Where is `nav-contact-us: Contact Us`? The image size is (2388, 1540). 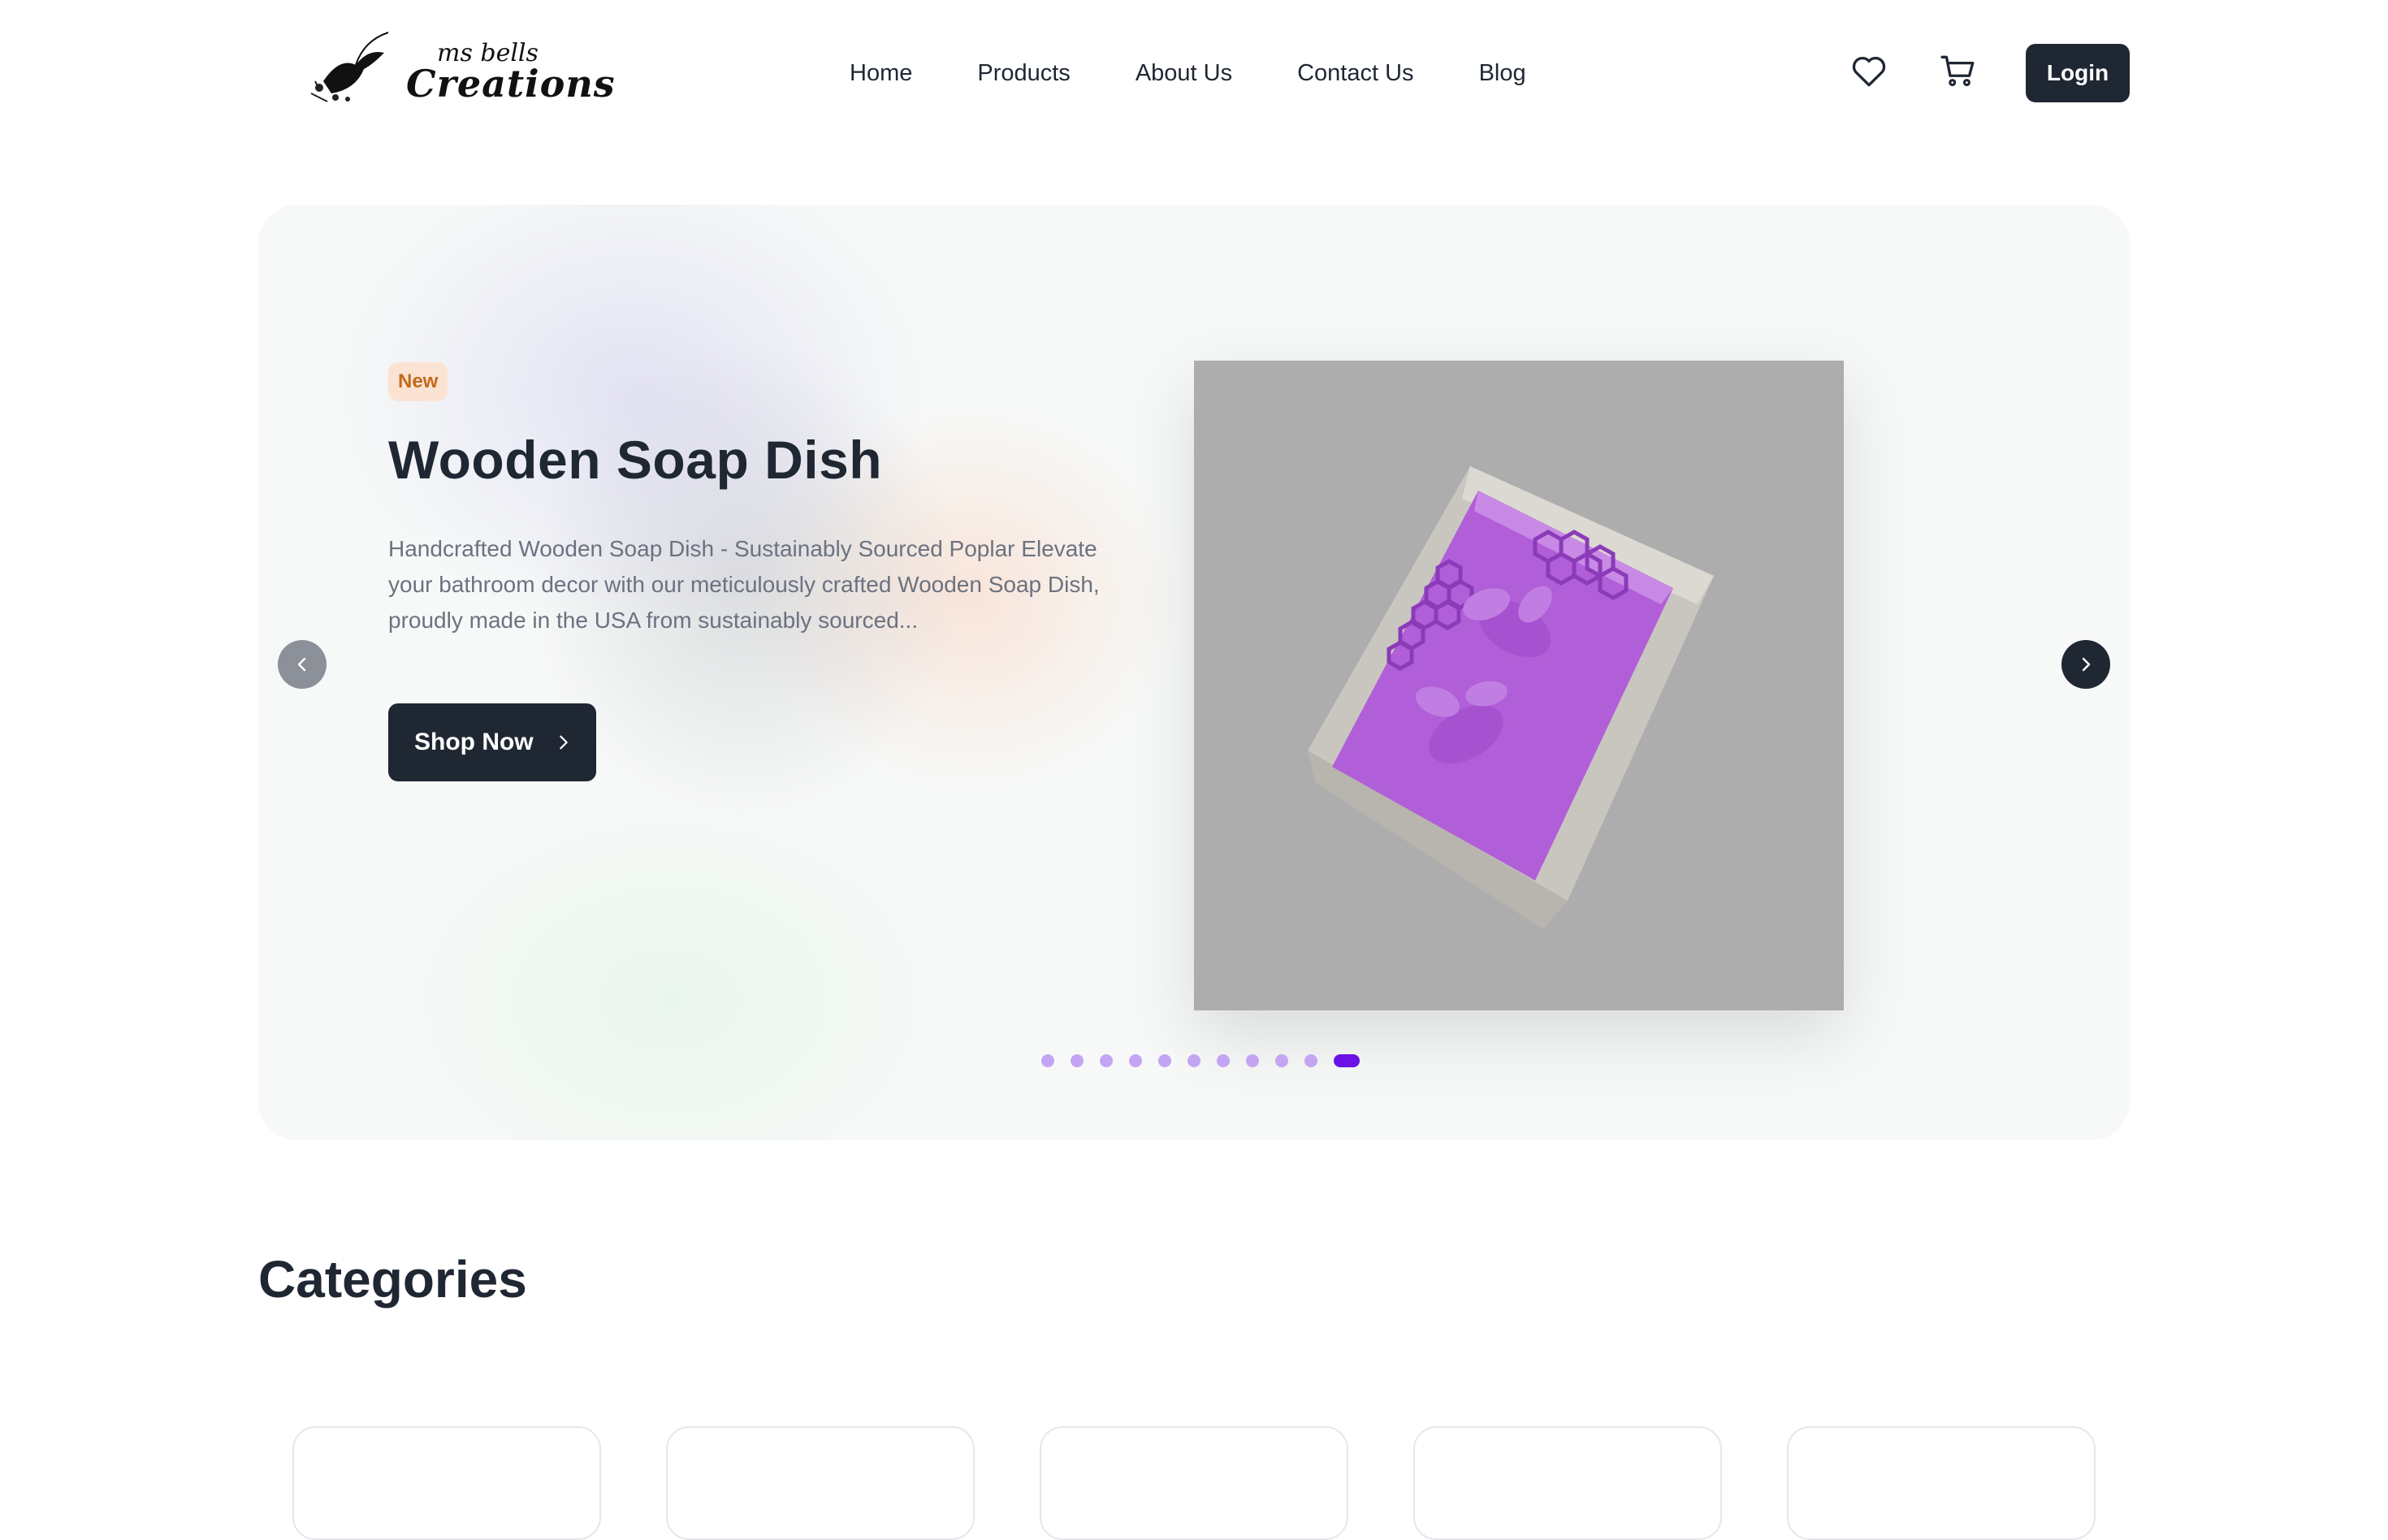
nav-contact-us: Contact Us is located at coordinates (1355, 73).